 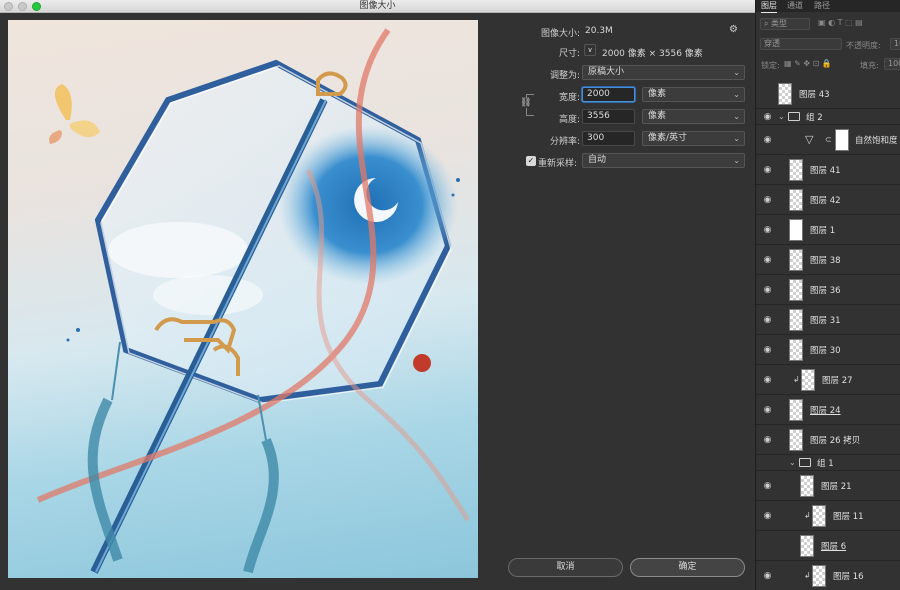 I want to click on layer-name: 图层 30, so click(x=825, y=349).